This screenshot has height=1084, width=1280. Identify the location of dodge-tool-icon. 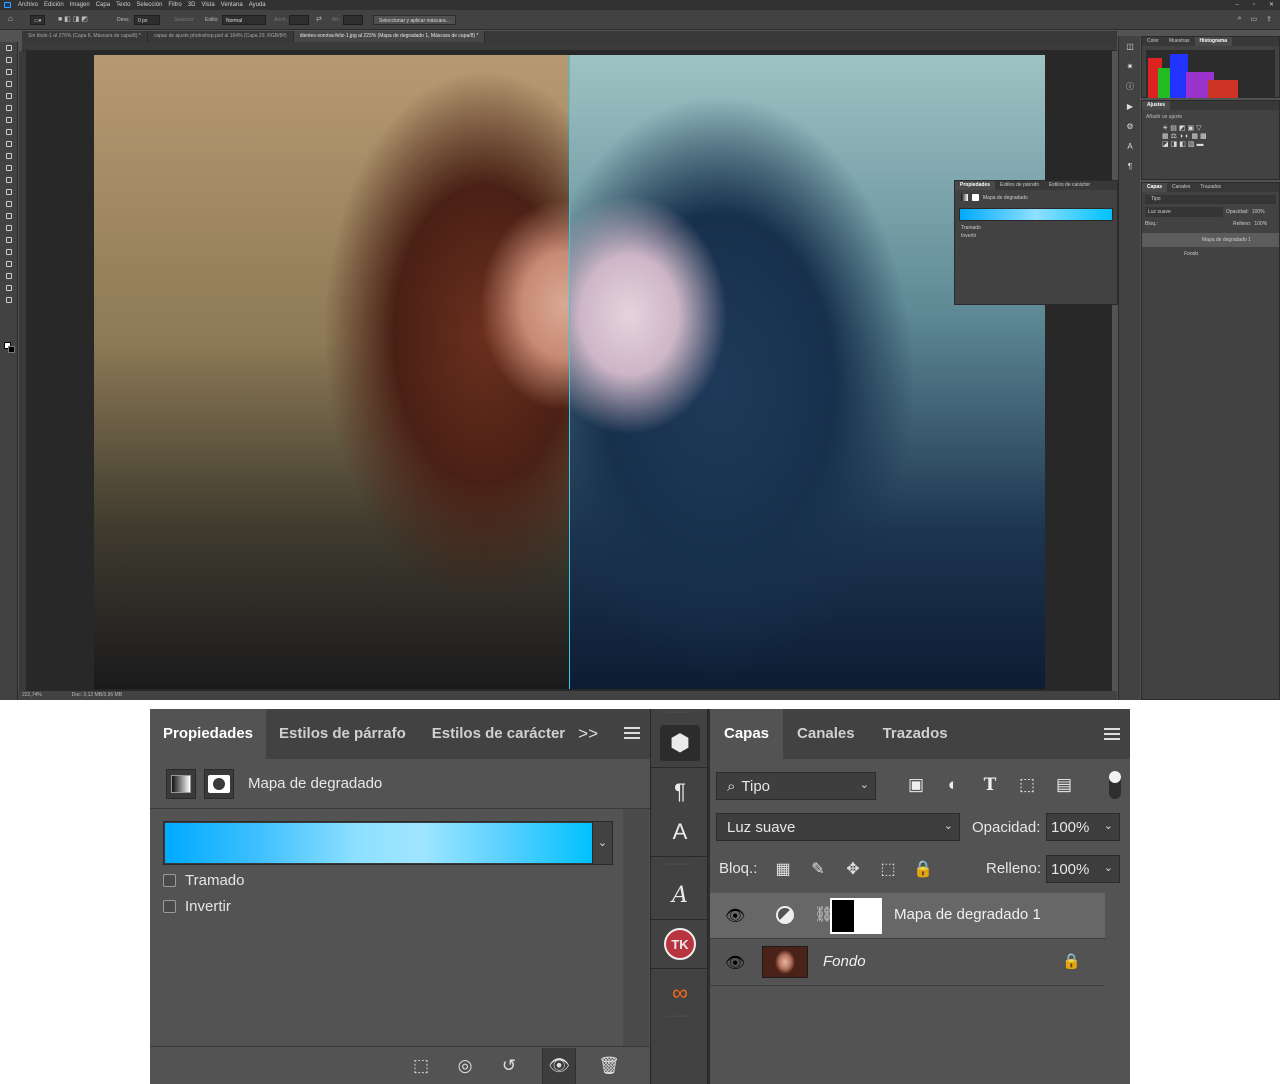
(9, 216).